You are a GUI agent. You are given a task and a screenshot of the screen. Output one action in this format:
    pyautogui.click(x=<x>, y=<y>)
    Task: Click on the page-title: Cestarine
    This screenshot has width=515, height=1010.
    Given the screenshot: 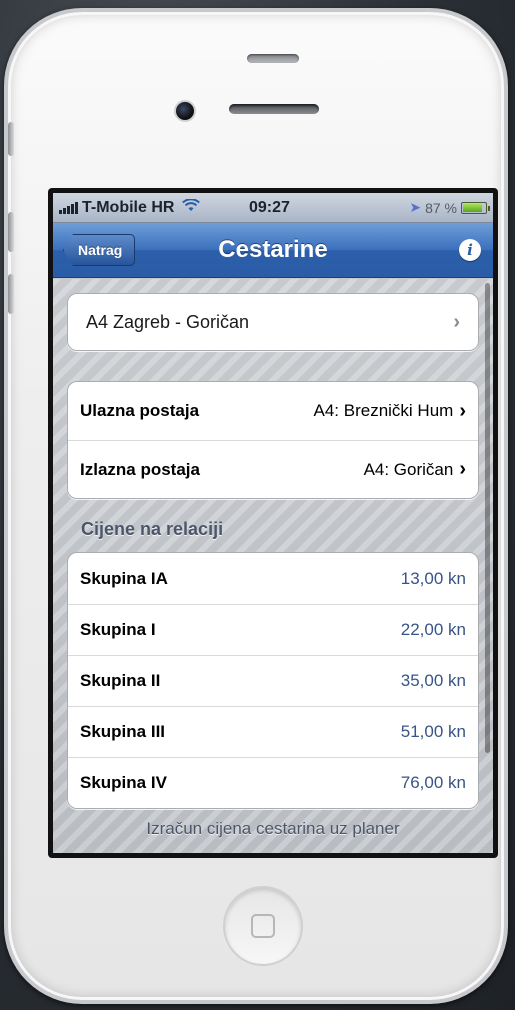 What is the action you would take?
    pyautogui.click(x=273, y=249)
    